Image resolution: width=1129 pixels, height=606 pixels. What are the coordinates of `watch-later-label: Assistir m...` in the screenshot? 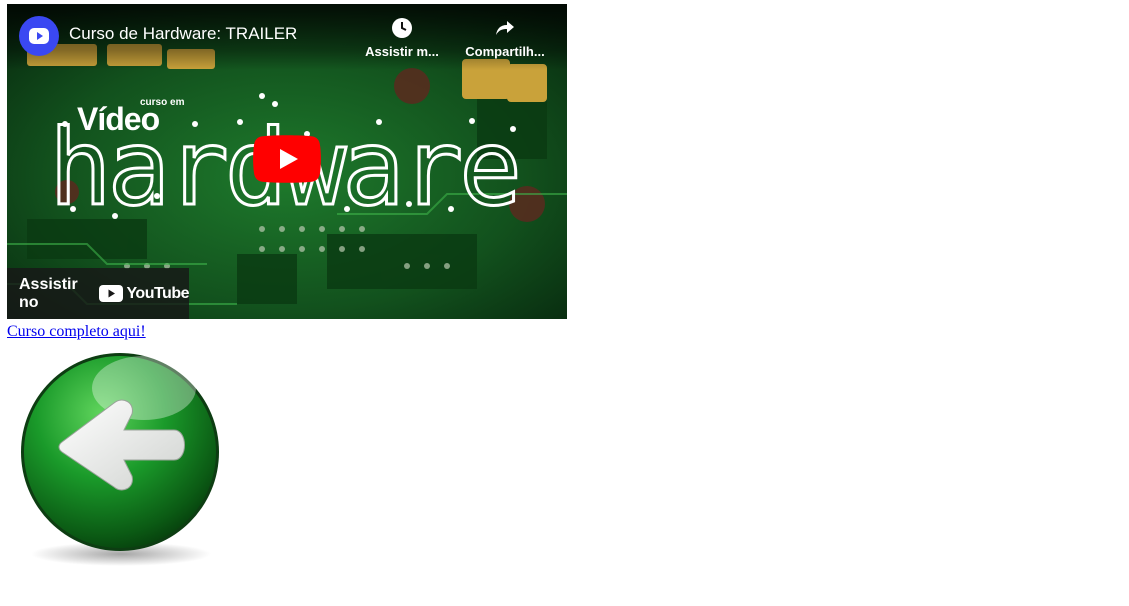 It's located at (402, 51).